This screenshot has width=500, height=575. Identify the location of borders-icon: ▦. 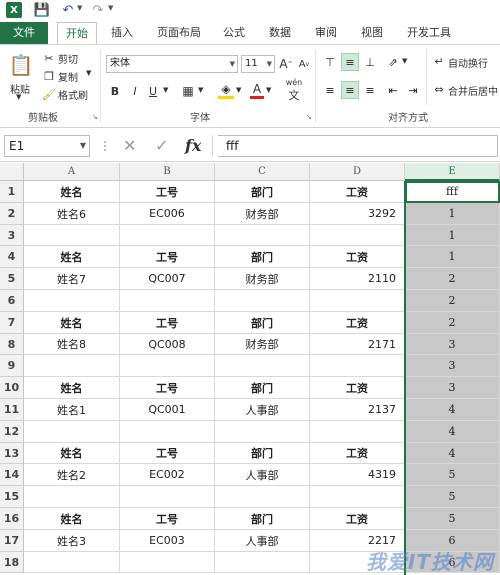
(188, 91).